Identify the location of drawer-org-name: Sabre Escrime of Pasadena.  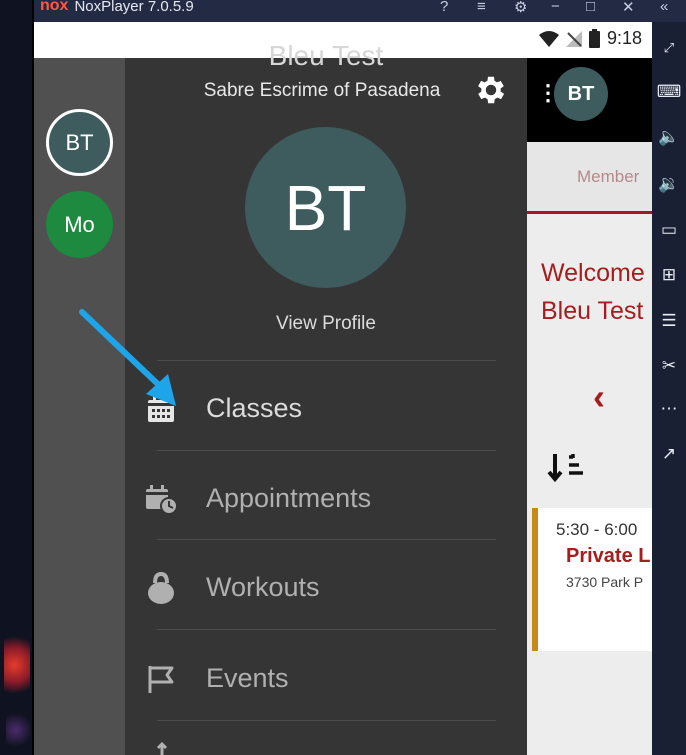
(322, 90).